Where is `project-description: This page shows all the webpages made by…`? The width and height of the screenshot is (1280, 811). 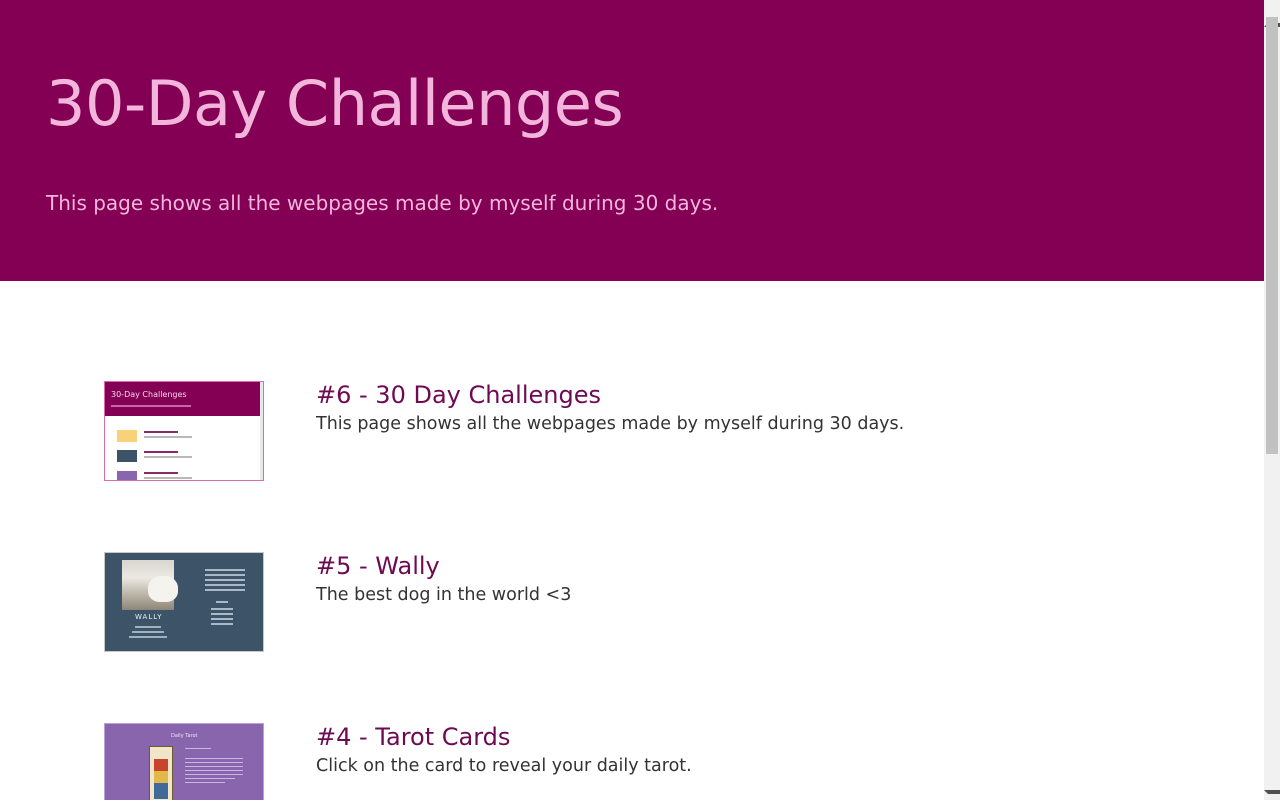
project-description: This page shows all the webpages made by… is located at coordinates (610, 424).